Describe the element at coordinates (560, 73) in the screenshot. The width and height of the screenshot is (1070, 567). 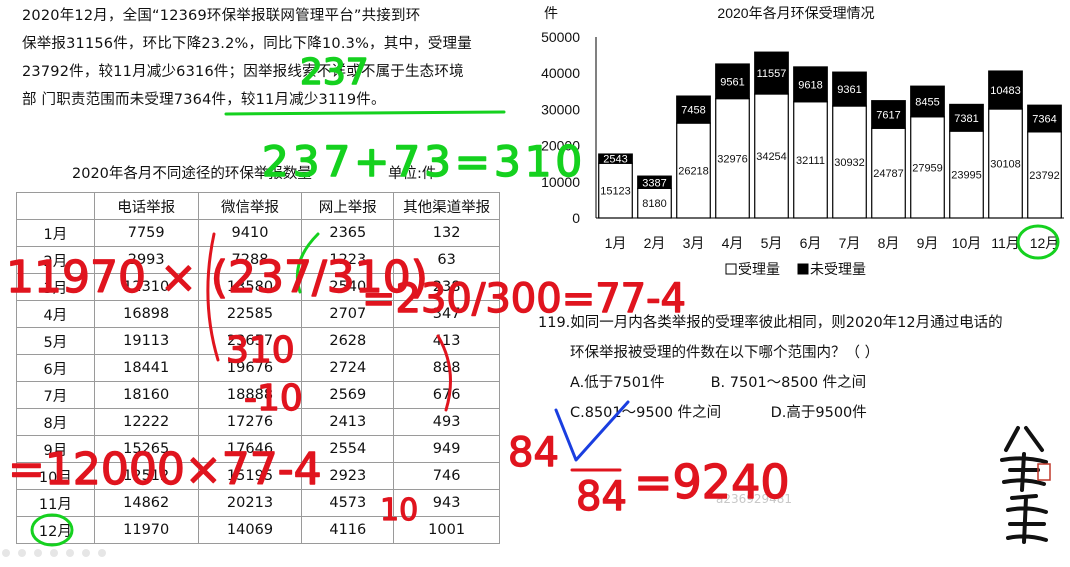
I see `y-tick-label: 40000` at that location.